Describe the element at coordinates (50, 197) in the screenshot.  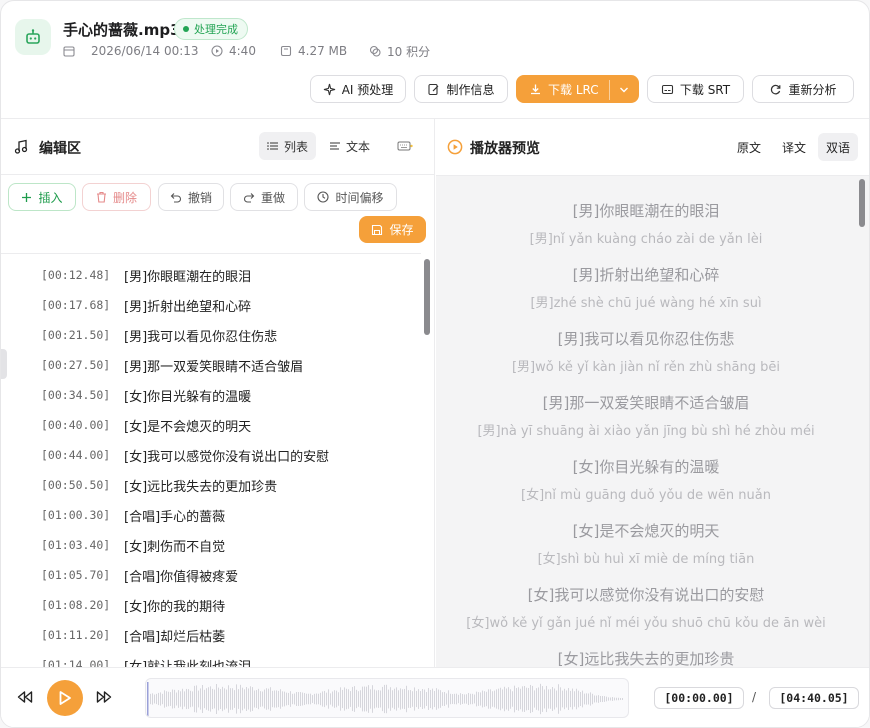
I see `insert-label: 插入` at that location.